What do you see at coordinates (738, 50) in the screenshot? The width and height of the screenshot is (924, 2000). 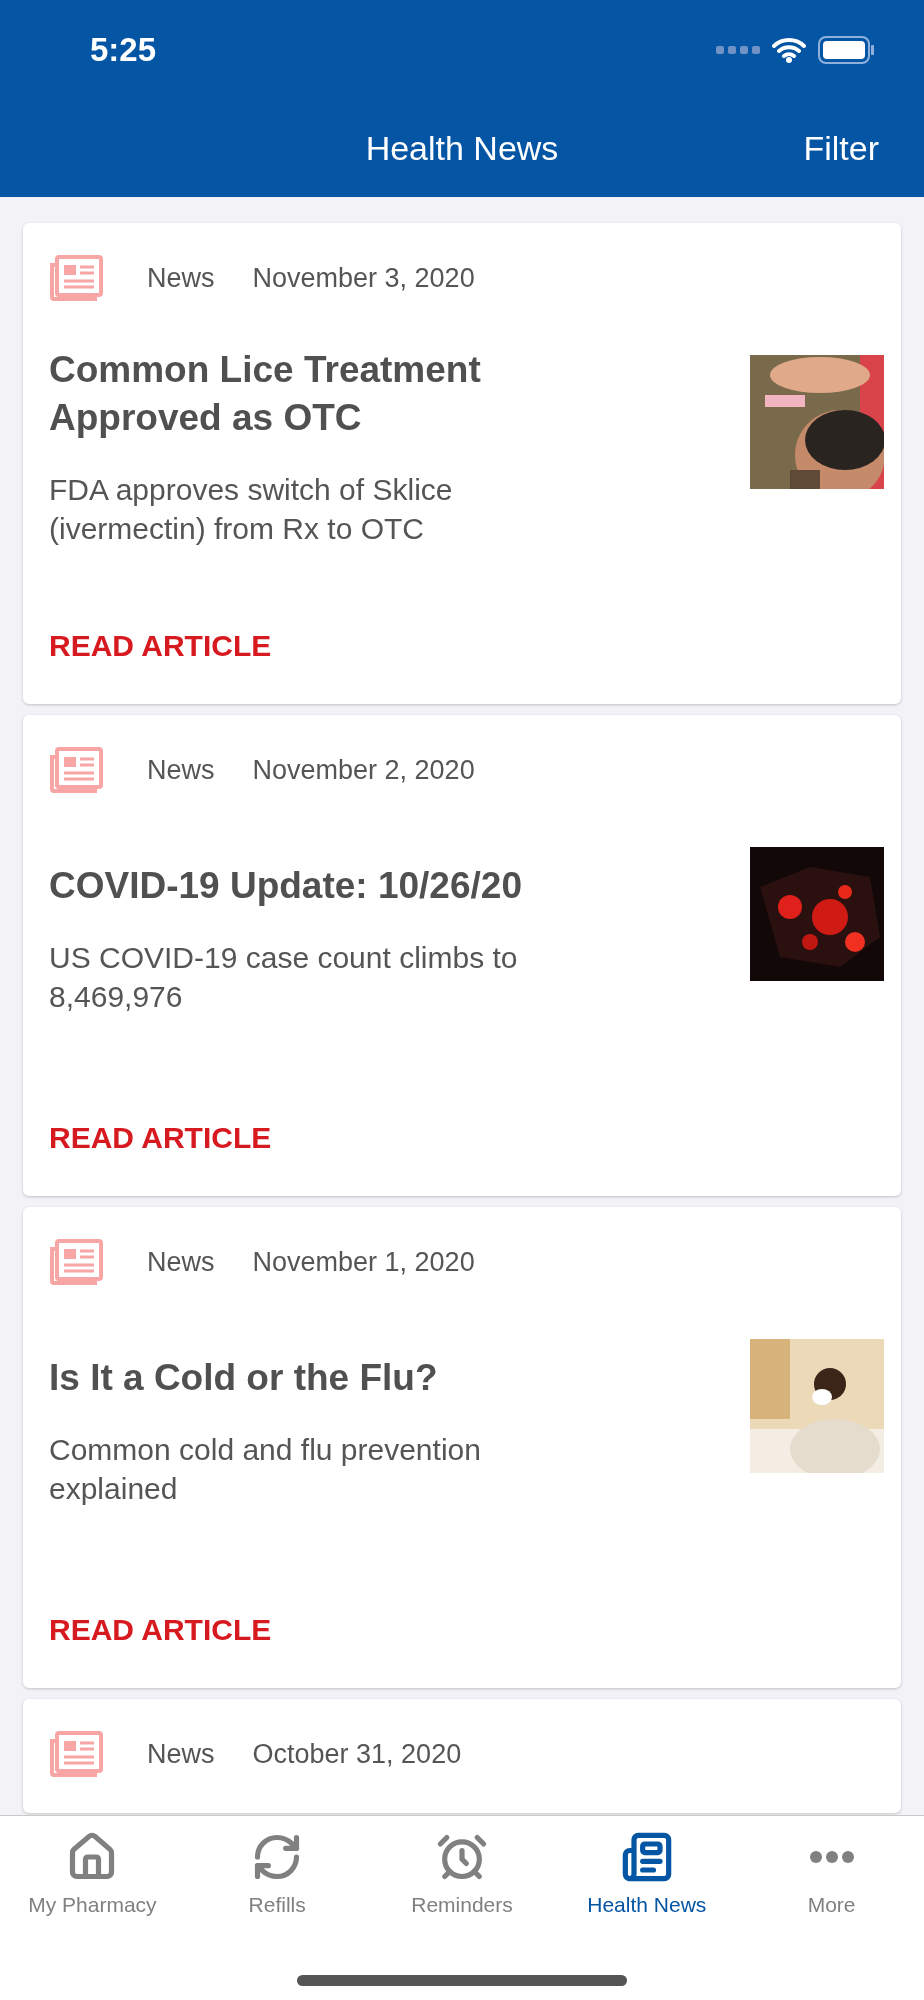 I see `signal-icon` at bounding box center [738, 50].